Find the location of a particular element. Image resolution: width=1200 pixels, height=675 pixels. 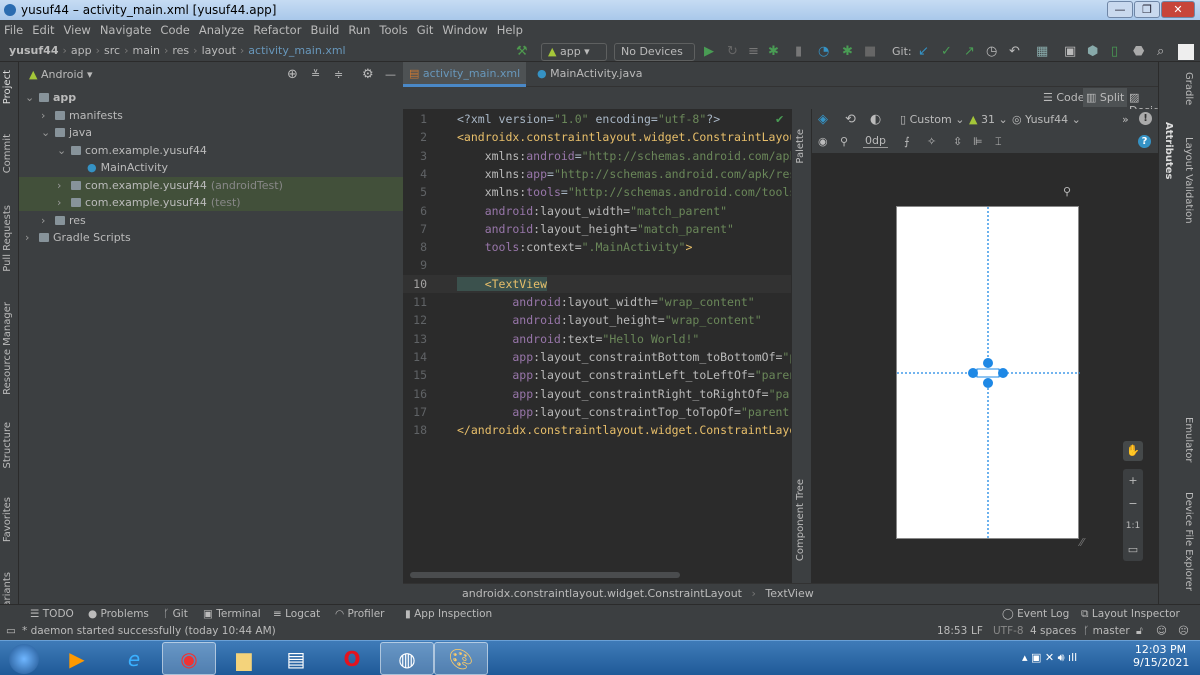

tool-window-problems: ● Problems is located at coordinates (118, 614).